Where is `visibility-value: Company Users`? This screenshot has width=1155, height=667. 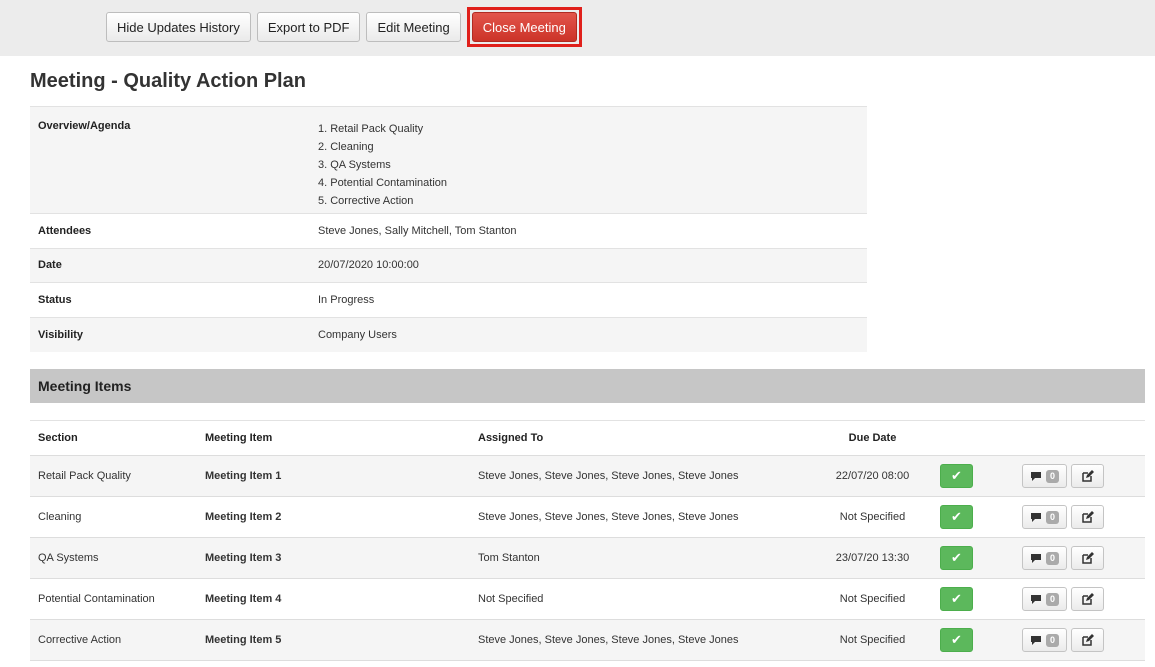 visibility-value: Company Users is located at coordinates (588, 334).